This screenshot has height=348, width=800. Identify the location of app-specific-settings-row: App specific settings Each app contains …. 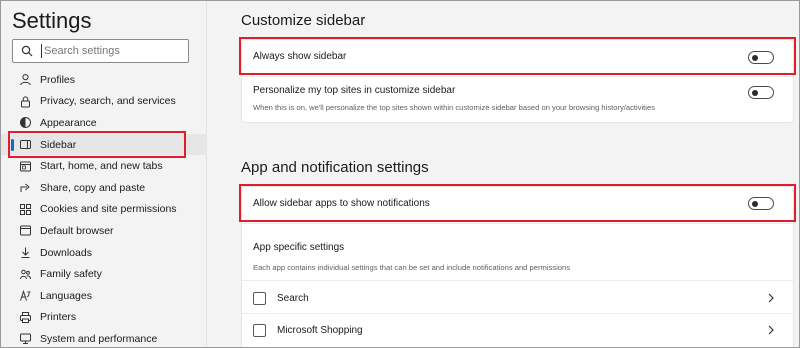
(517, 252).